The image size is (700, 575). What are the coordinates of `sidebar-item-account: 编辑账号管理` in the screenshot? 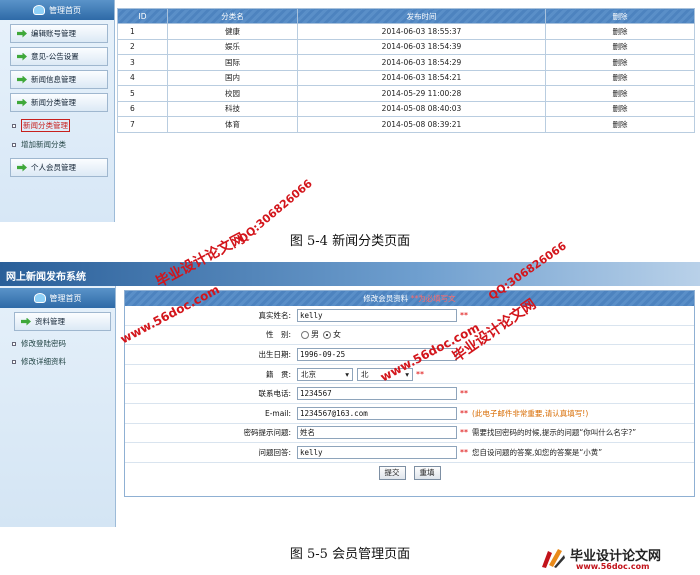 It's located at (59, 33).